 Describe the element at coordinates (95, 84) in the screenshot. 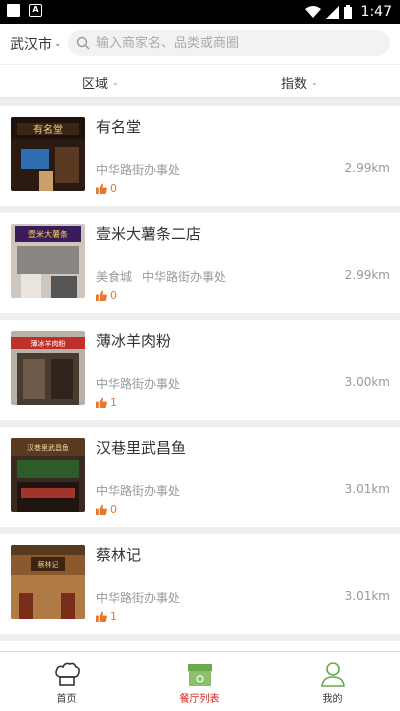

I see `filter-area-label: 区域` at that location.